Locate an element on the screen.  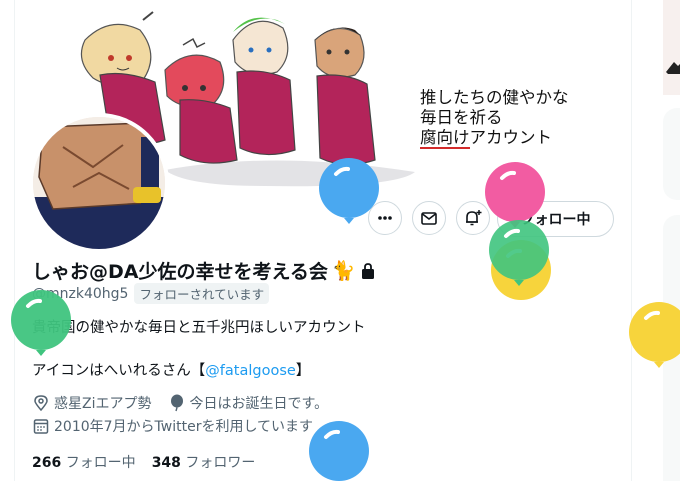
message-button is located at coordinates (429, 218).